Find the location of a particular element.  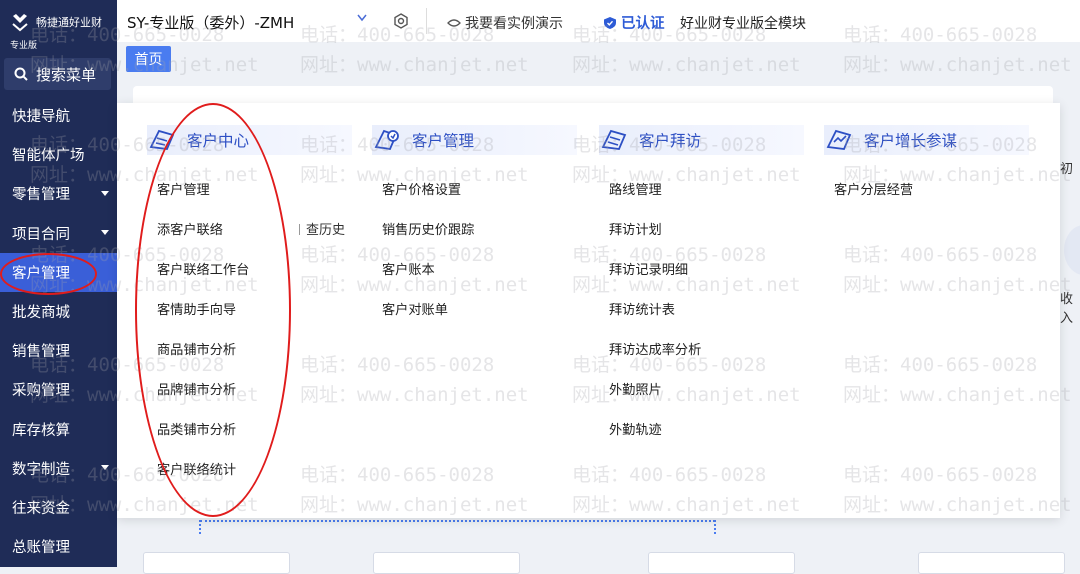

account-title: SY-专业版（委外）-ZMH is located at coordinates (210, 22).